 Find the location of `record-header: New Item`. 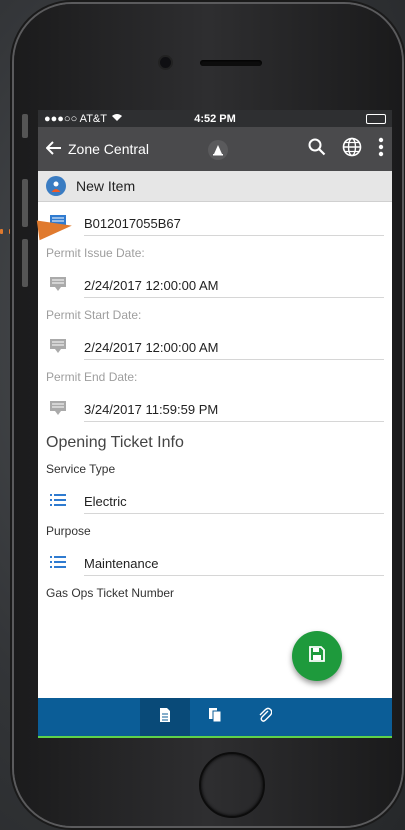

record-header: New Item is located at coordinates (215, 186).